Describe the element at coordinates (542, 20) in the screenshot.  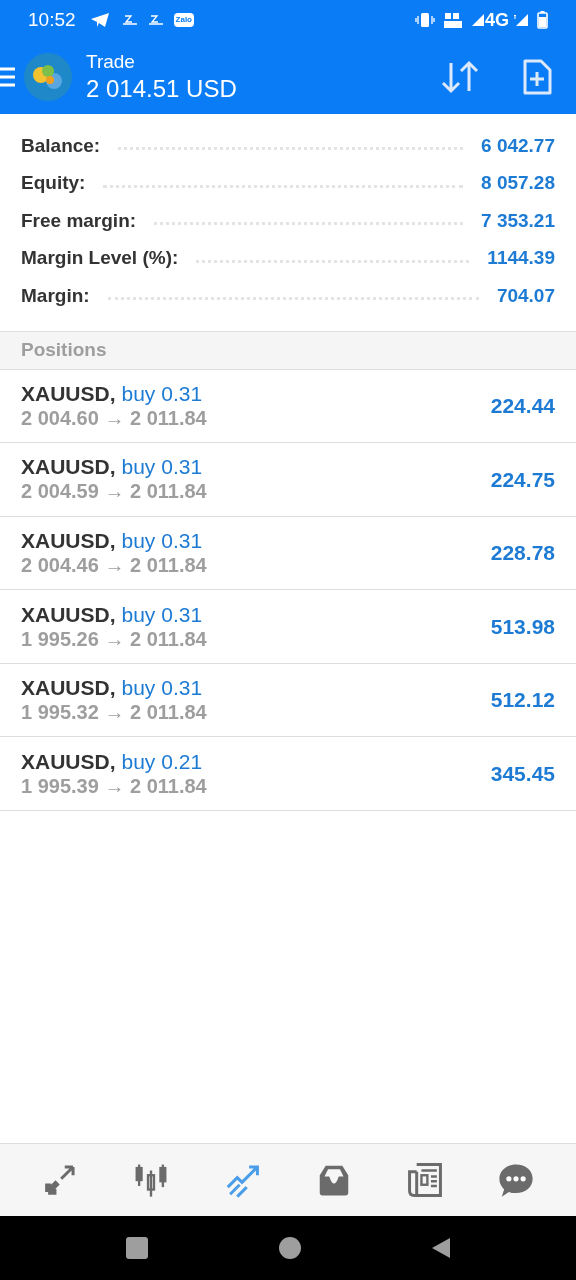
I see `battery-icon` at that location.